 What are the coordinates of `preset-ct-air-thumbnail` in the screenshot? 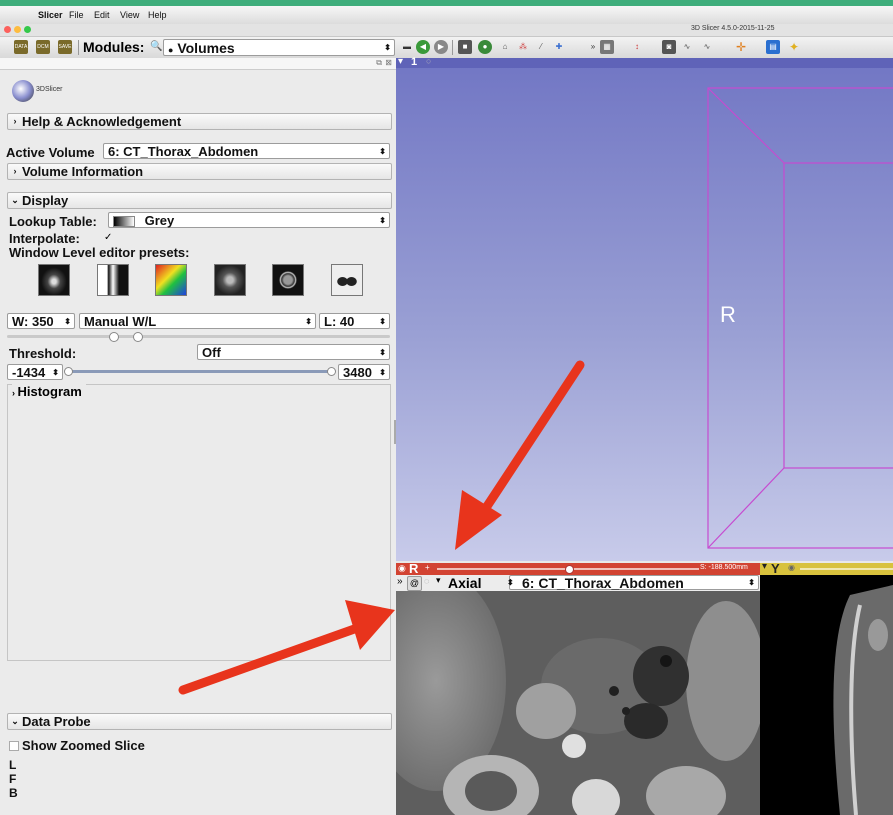 It's located at (113, 280).